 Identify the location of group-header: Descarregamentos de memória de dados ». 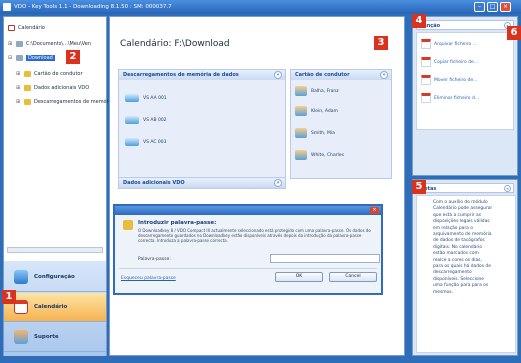
(202, 75).